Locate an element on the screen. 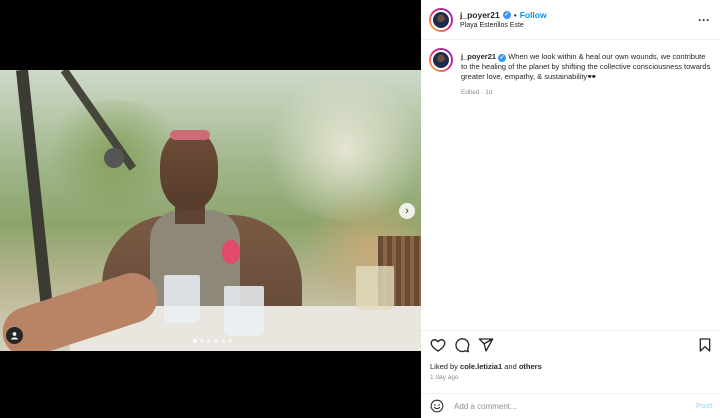 Image resolution: width=720 pixels, height=418 pixels. umbrella-joint is located at coordinates (114, 158).